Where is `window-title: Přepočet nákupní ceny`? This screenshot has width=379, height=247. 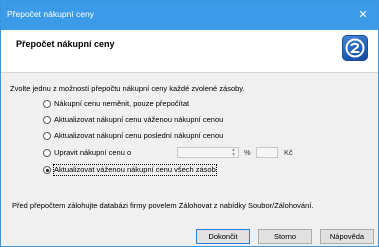
window-title: Přepočet nákupní ceny is located at coordinates (50, 14).